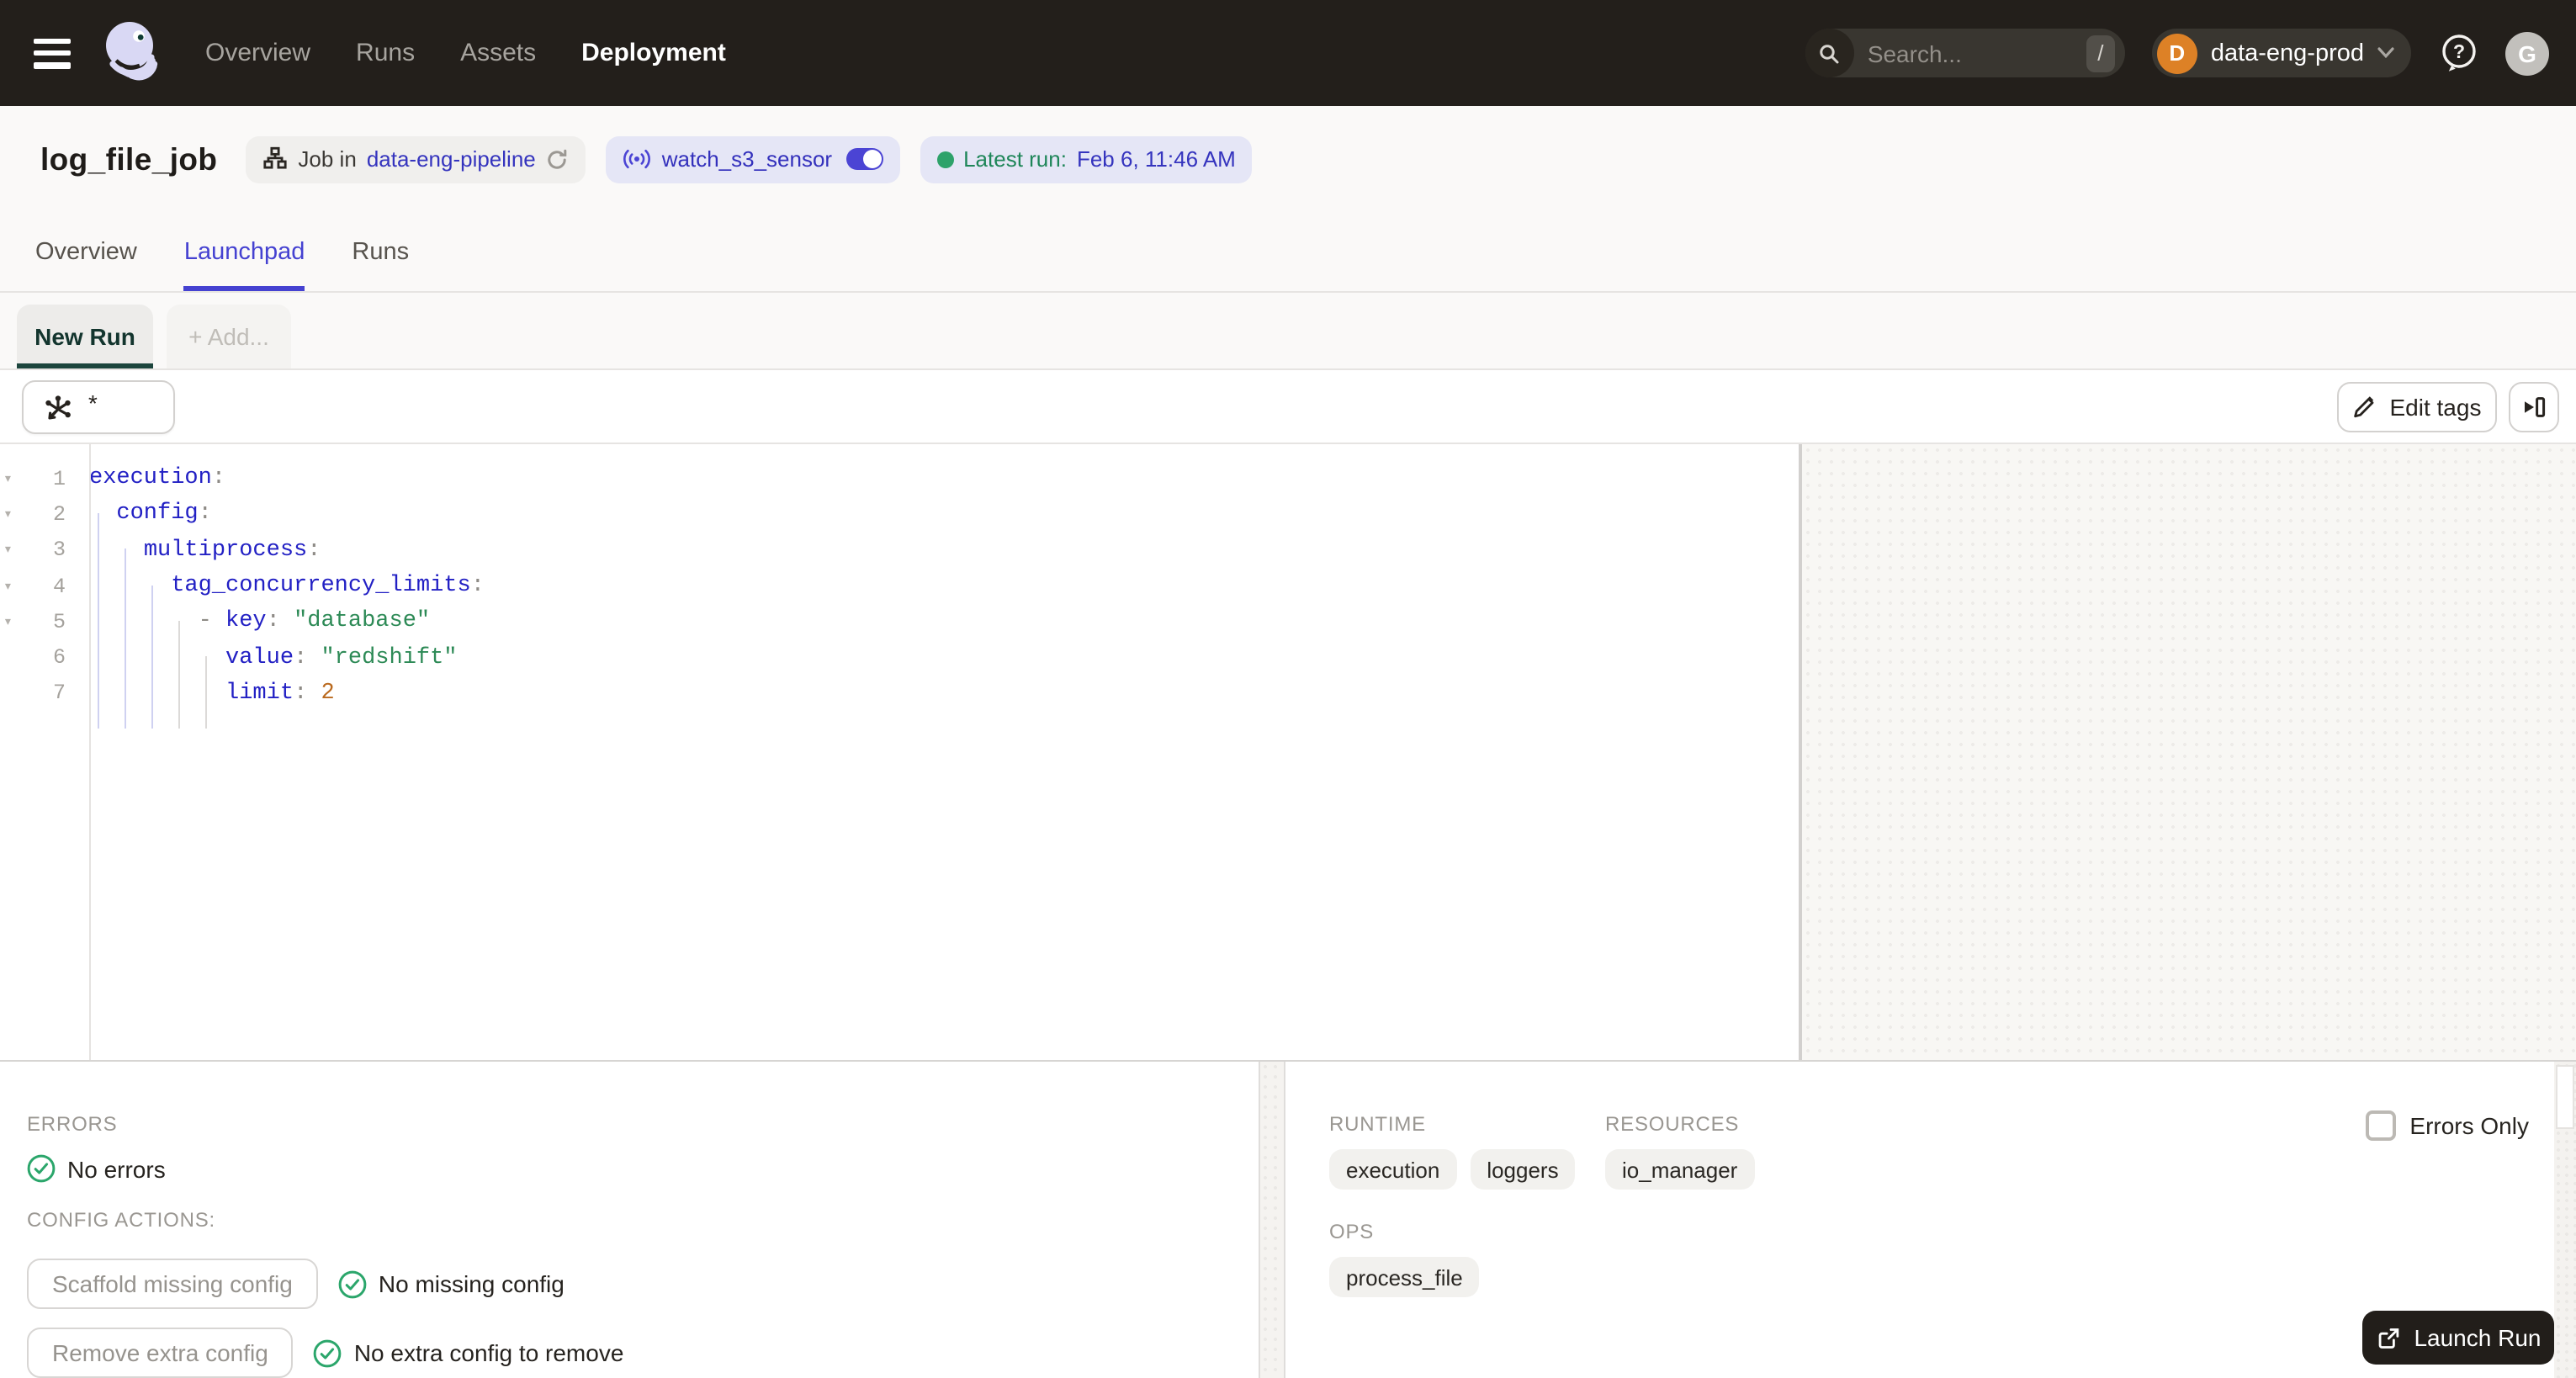  I want to click on sensor-link: watch_s3_sensor, so click(747, 159).